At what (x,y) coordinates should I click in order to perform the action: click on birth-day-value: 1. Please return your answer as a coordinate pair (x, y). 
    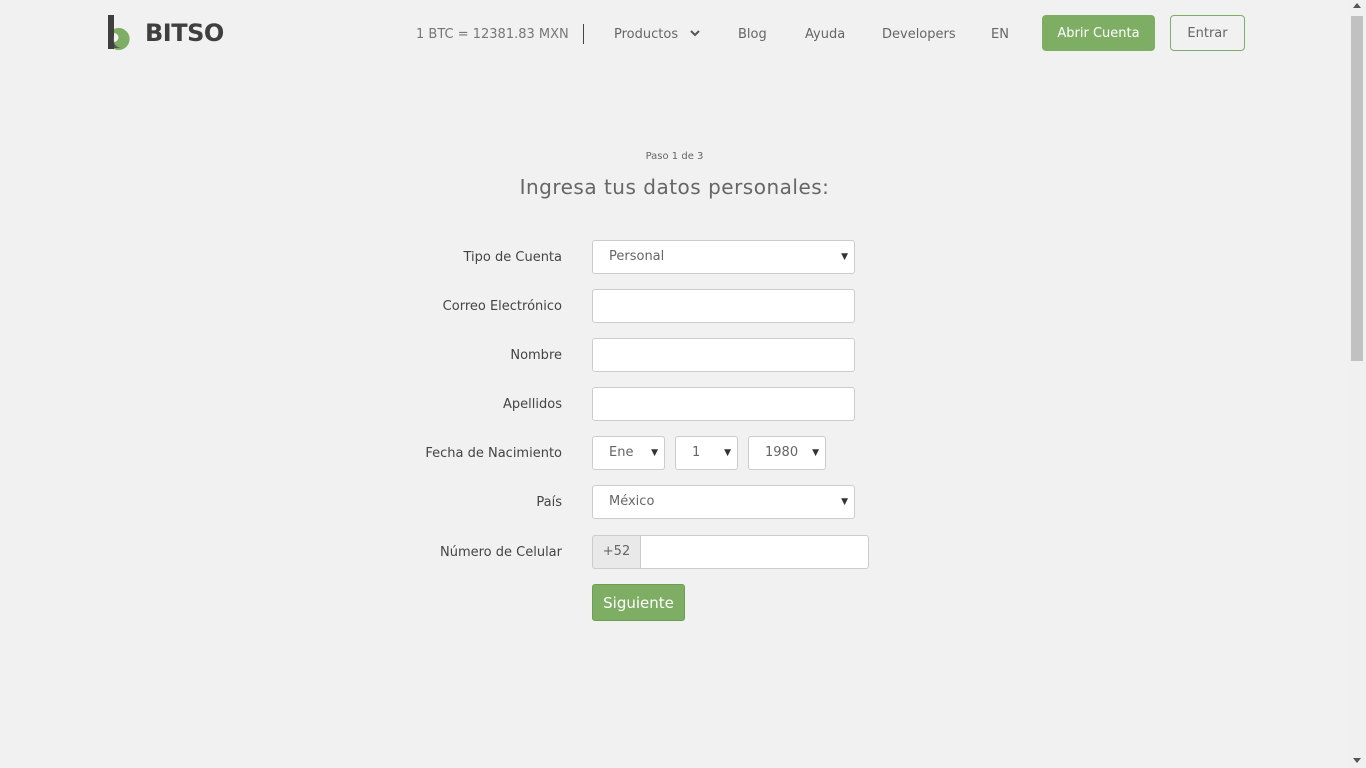
    Looking at the image, I should click on (696, 452).